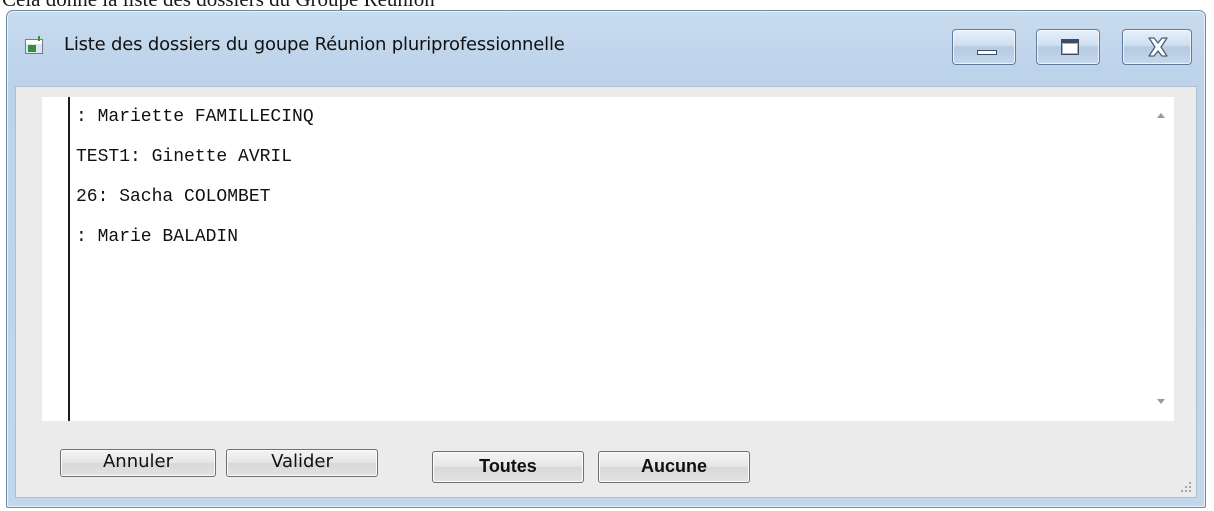  What do you see at coordinates (987, 52) in the screenshot?
I see `minimize-icon` at bounding box center [987, 52].